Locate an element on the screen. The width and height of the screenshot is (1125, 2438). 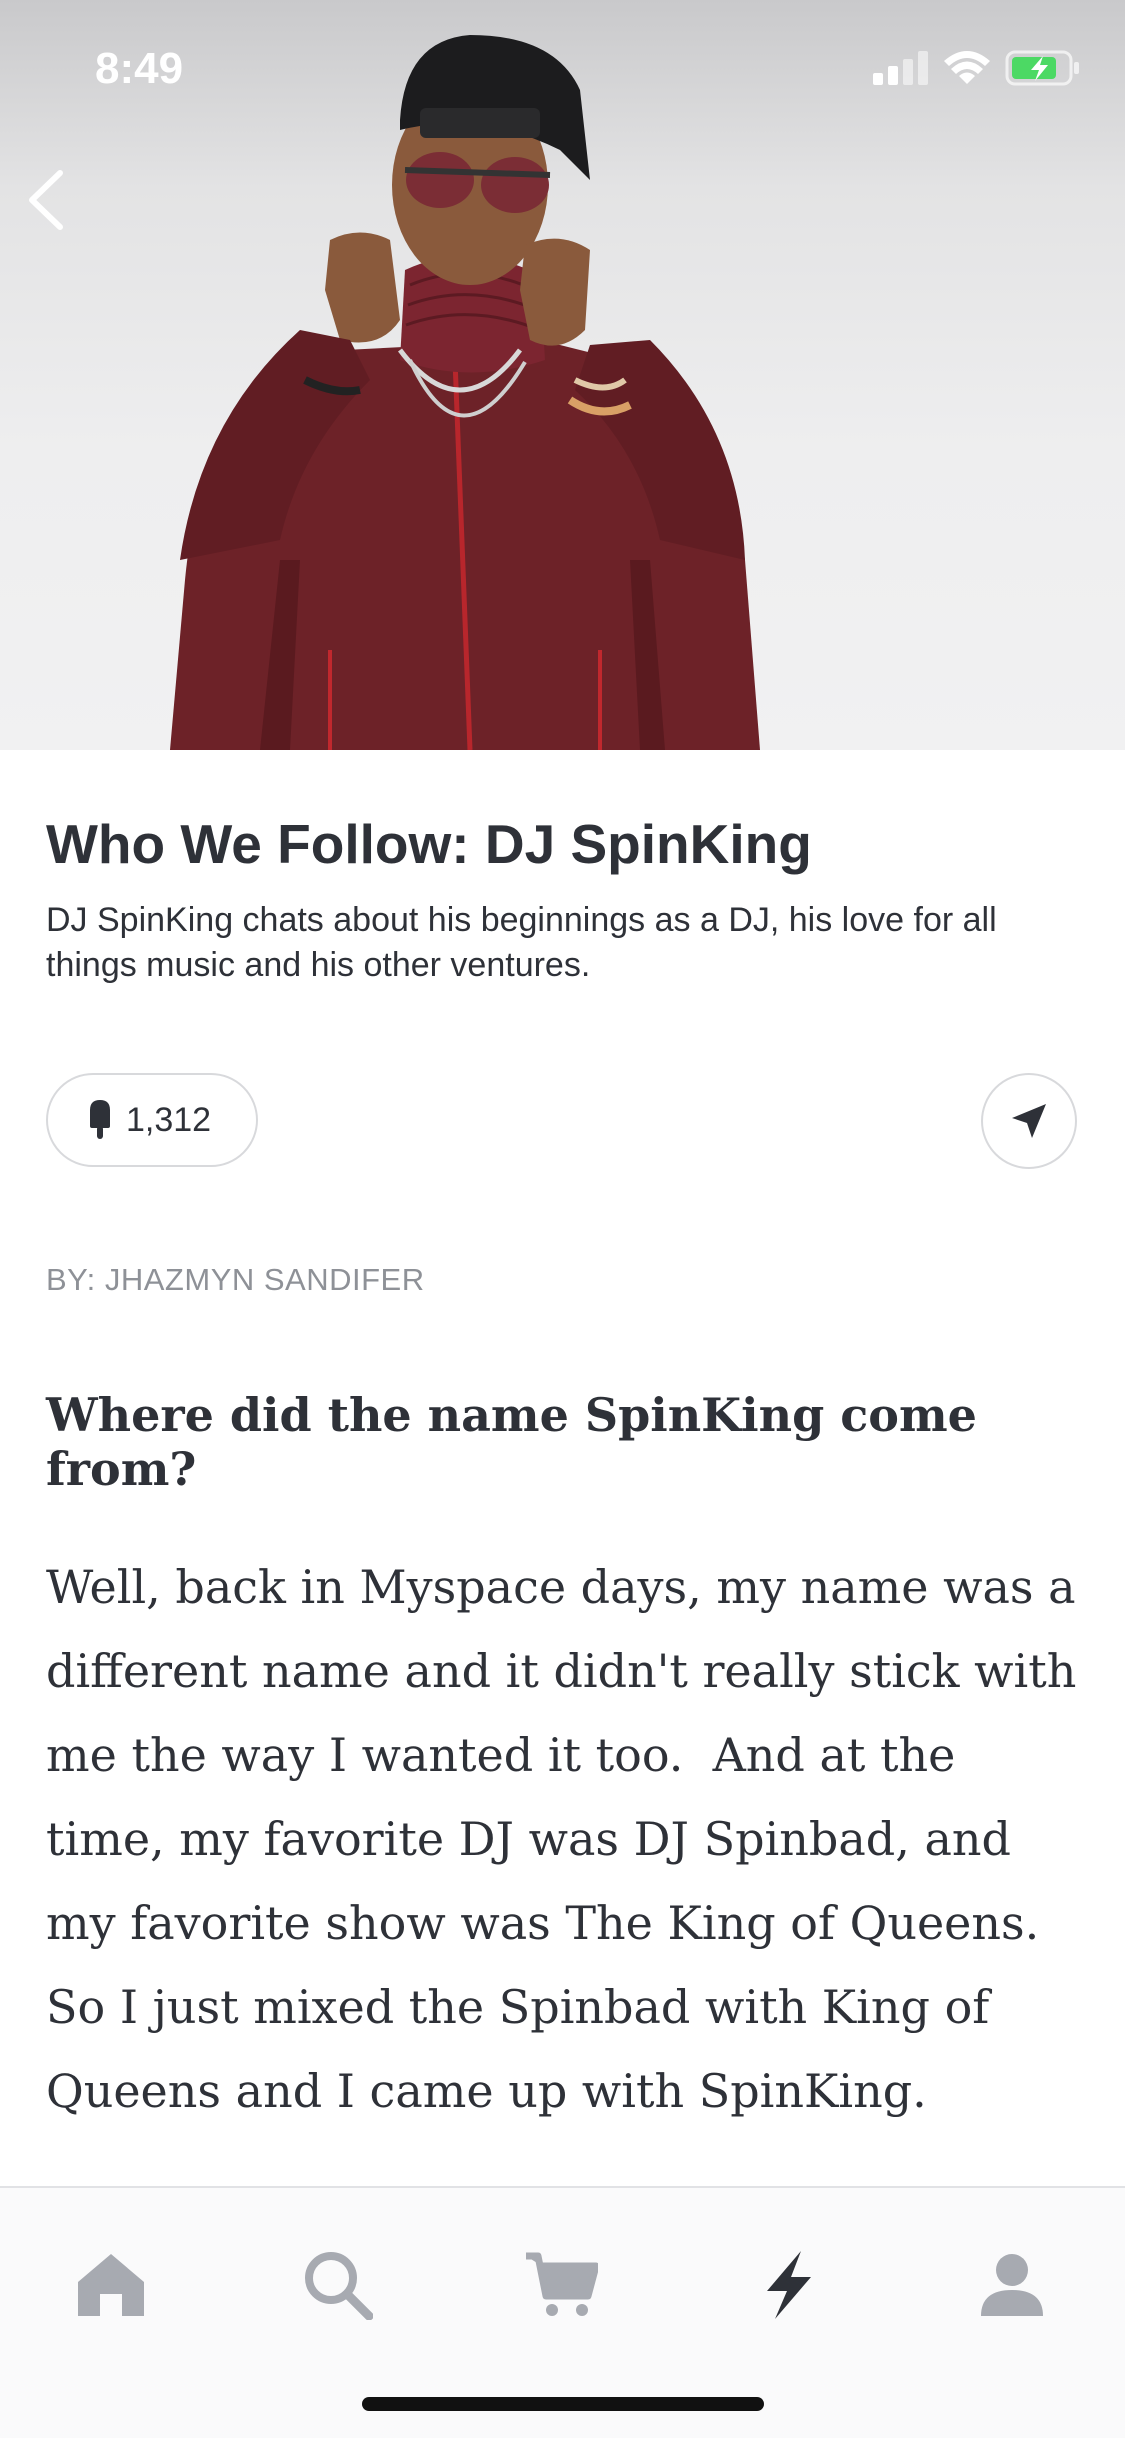
share-button is located at coordinates (1029, 1121).